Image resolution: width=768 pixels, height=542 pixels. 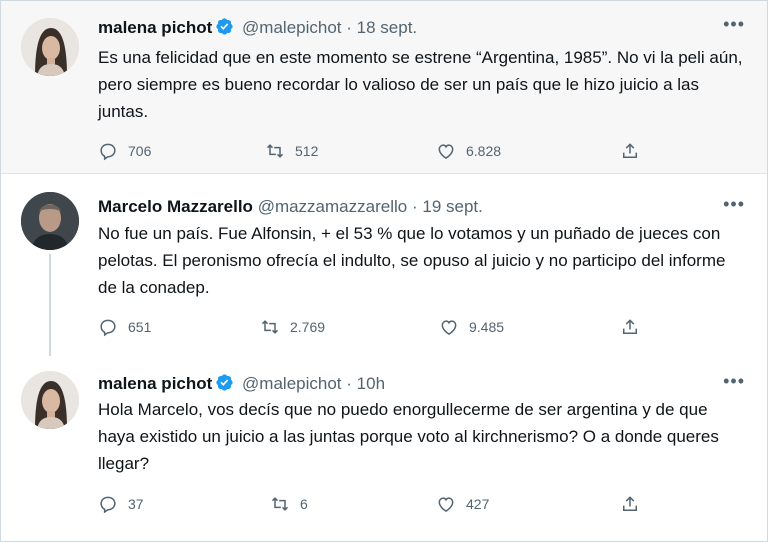 I want to click on tweet-date: 18 sept., so click(x=387, y=27).